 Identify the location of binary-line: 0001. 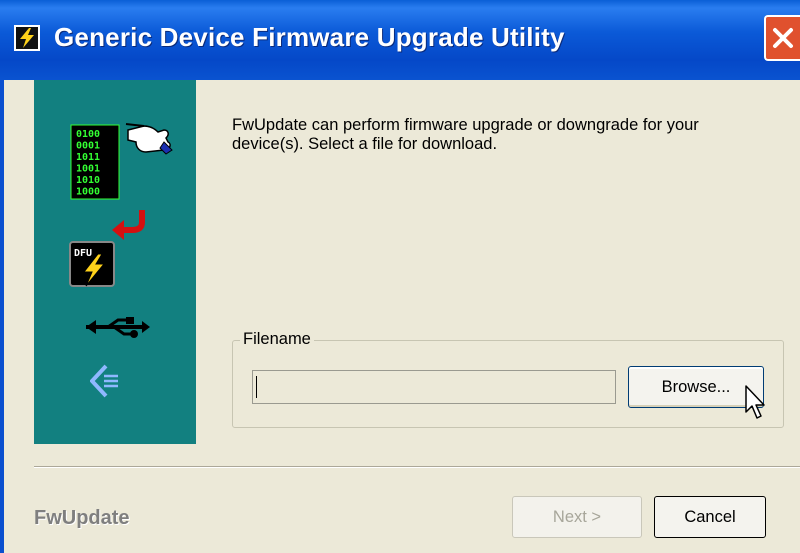
(88, 146).